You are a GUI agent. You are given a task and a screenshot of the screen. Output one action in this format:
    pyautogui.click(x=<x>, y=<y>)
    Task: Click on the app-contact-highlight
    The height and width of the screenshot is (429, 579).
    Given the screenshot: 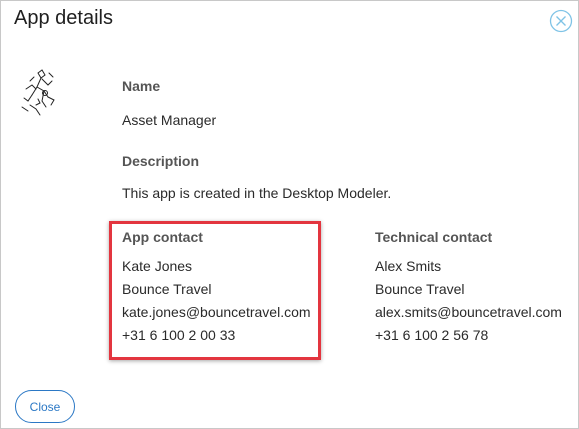 What is the action you would take?
    pyautogui.click(x=215, y=290)
    